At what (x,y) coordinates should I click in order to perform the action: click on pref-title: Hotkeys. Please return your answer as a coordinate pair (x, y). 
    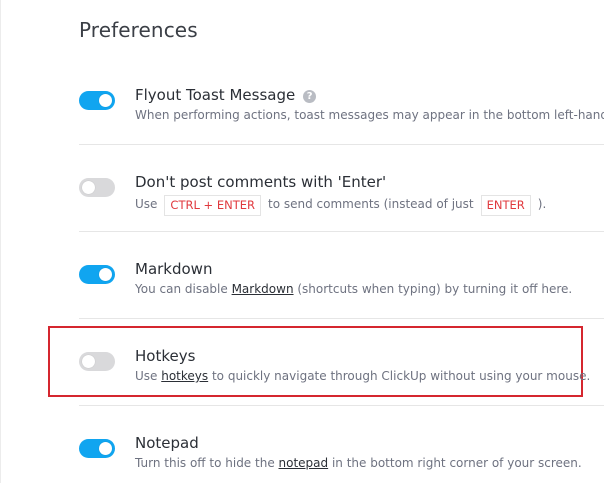
    Looking at the image, I should click on (165, 356).